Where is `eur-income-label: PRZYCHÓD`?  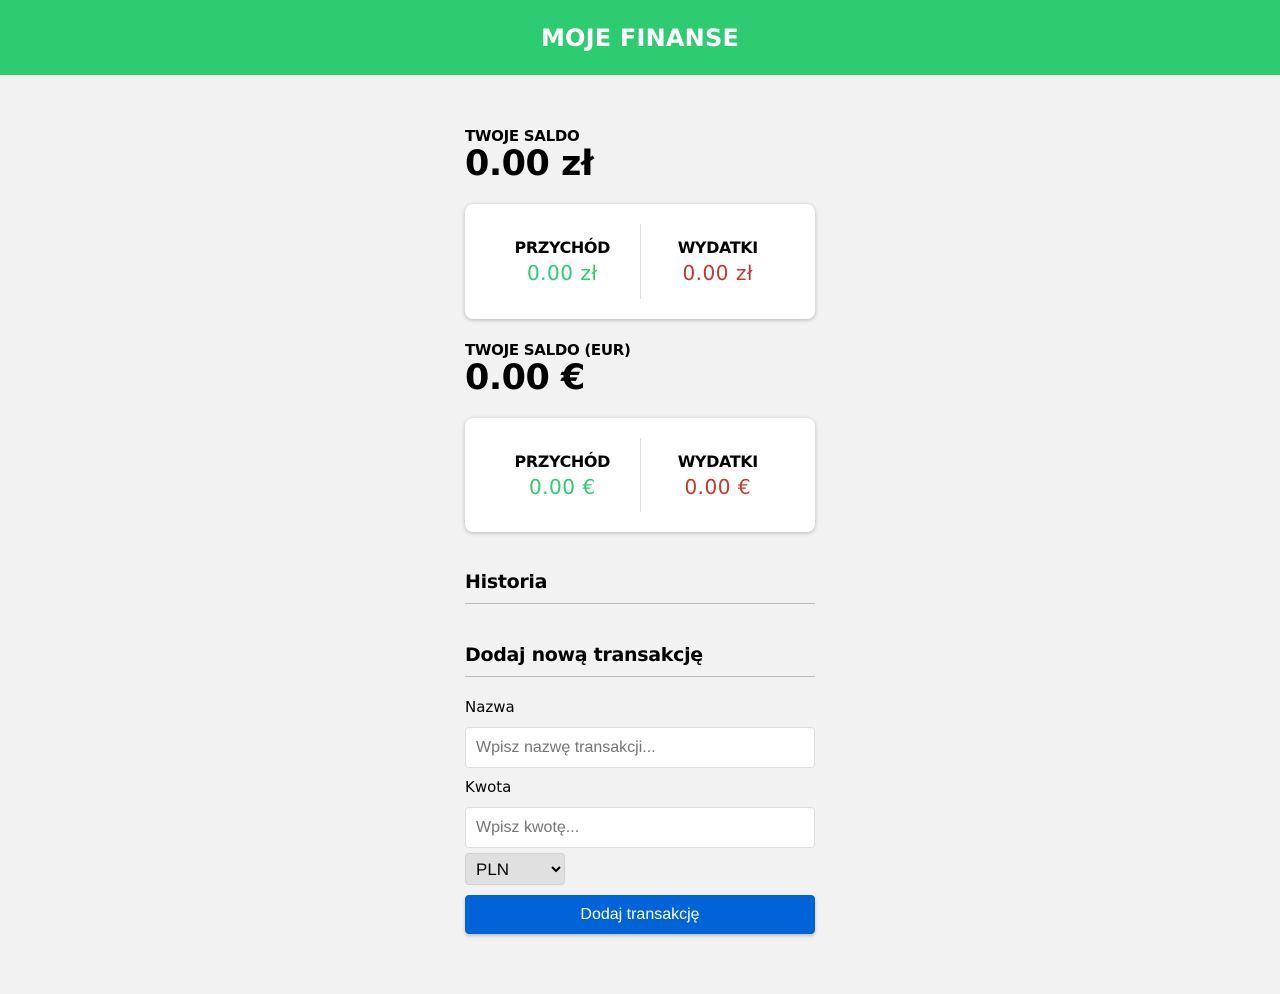
eur-income-label: PRZYCHÓD is located at coordinates (562, 461).